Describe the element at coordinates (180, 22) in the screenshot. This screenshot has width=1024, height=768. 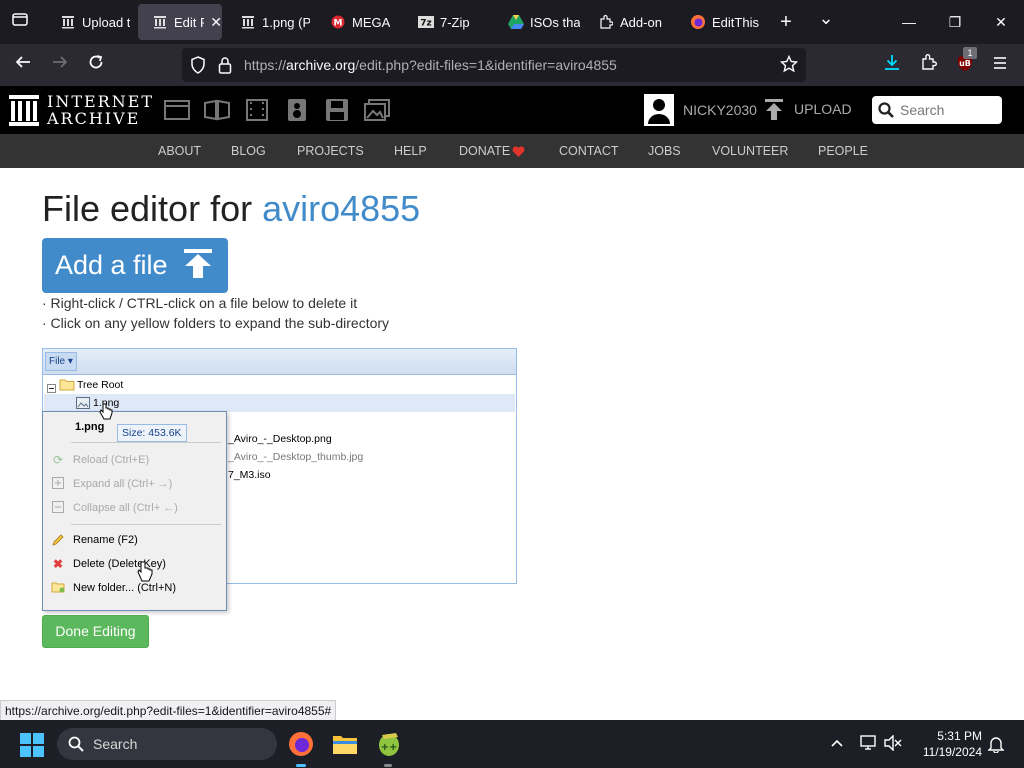
I see `tab-edit-files: Edit F ✕` at that location.